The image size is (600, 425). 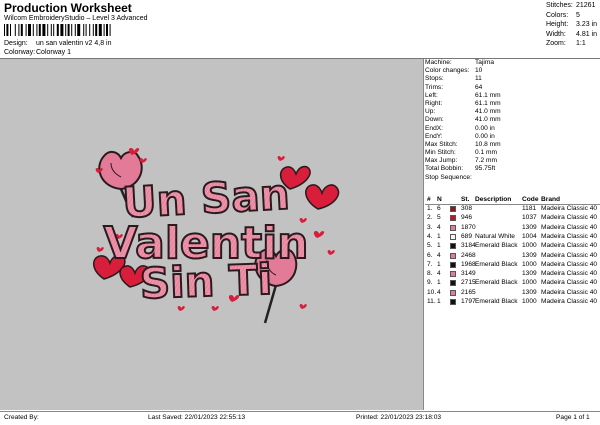 What do you see at coordinates (434, 87) in the screenshot?
I see `machine-info-key: Trims:` at bounding box center [434, 87].